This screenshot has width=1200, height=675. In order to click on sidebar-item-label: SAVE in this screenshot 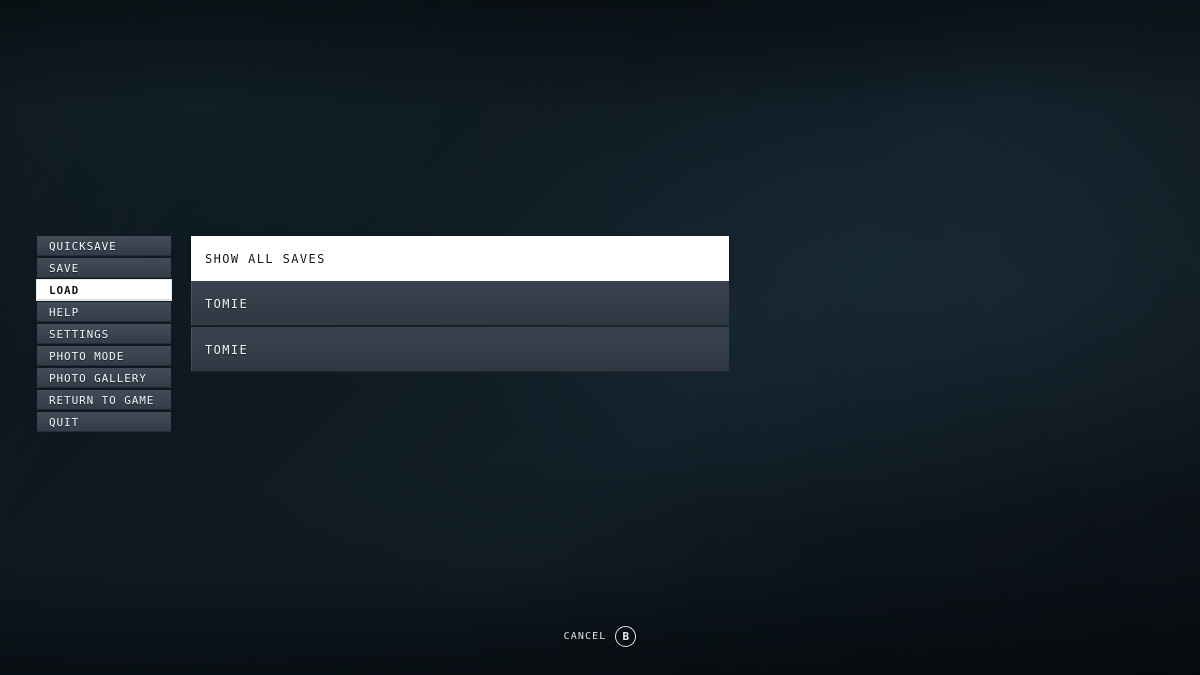, I will do `click(64, 268)`.